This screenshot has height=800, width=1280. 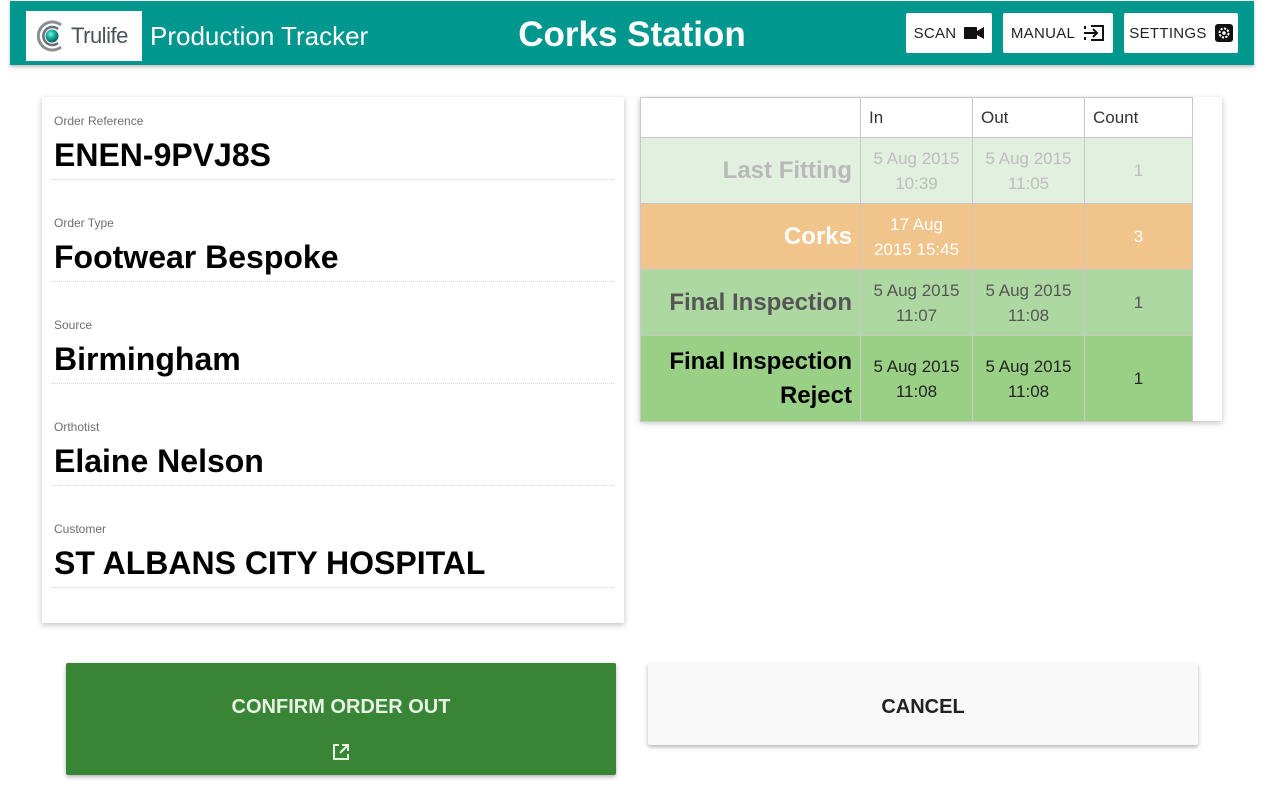 I want to click on in-cell: 5 Aug 2015 10:39, so click(x=916, y=170).